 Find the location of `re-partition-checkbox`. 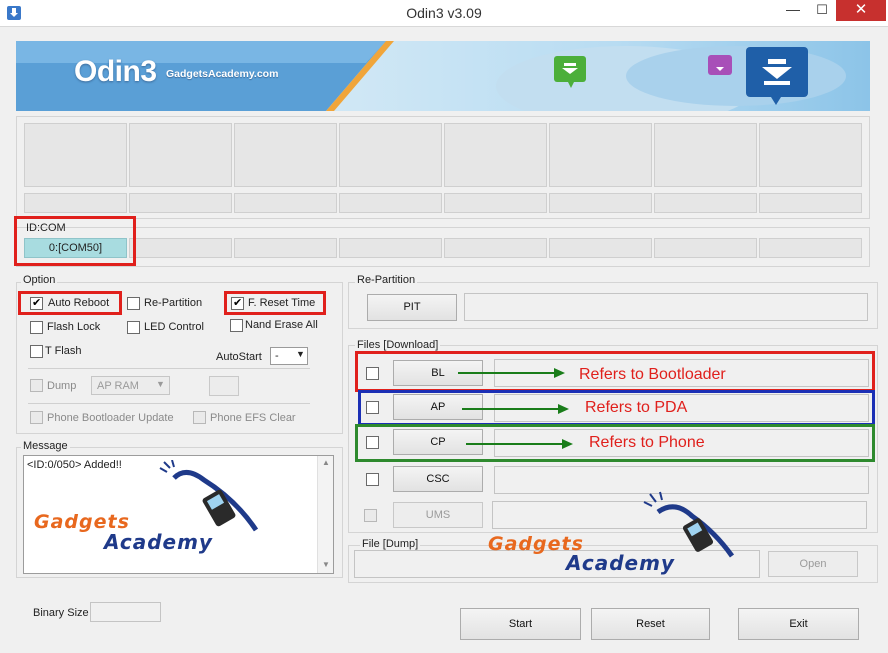

re-partition-checkbox is located at coordinates (133, 303).